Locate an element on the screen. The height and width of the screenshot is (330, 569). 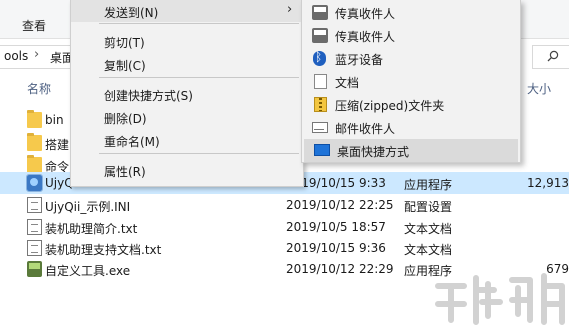
submenu-item-documents: 文档 is located at coordinates (411, 81).